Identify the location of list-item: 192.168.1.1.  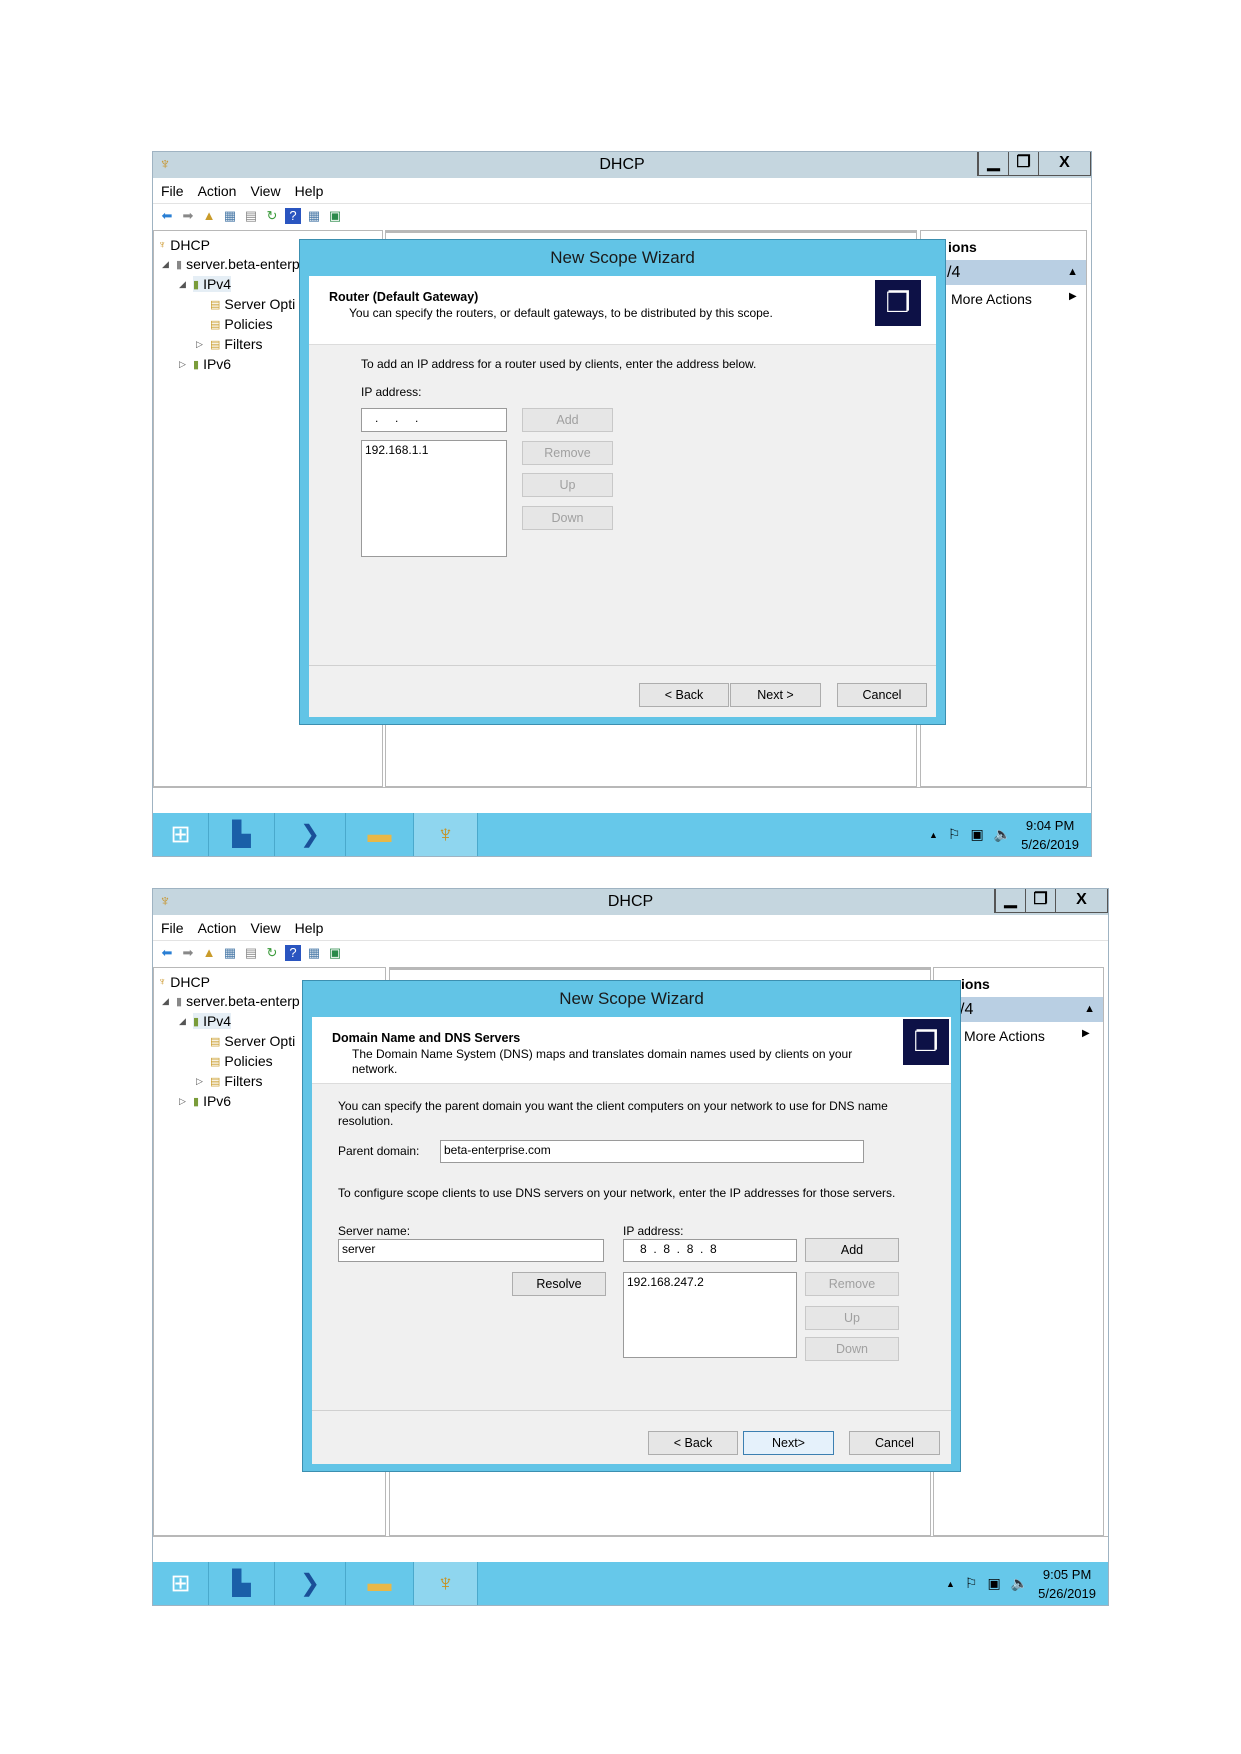
(434, 450).